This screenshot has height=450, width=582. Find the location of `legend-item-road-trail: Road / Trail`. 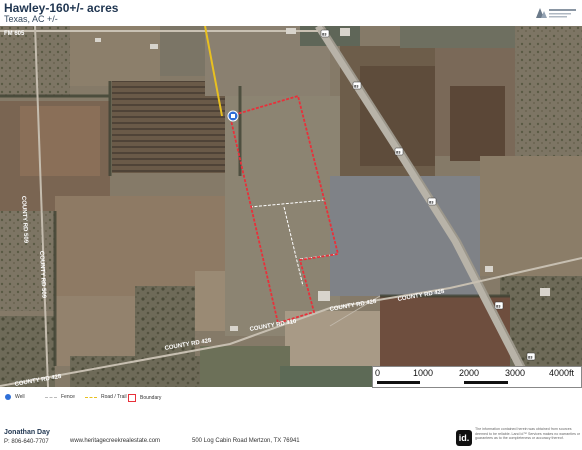

legend-item-road-trail: Road / Trail is located at coordinates (106, 397).